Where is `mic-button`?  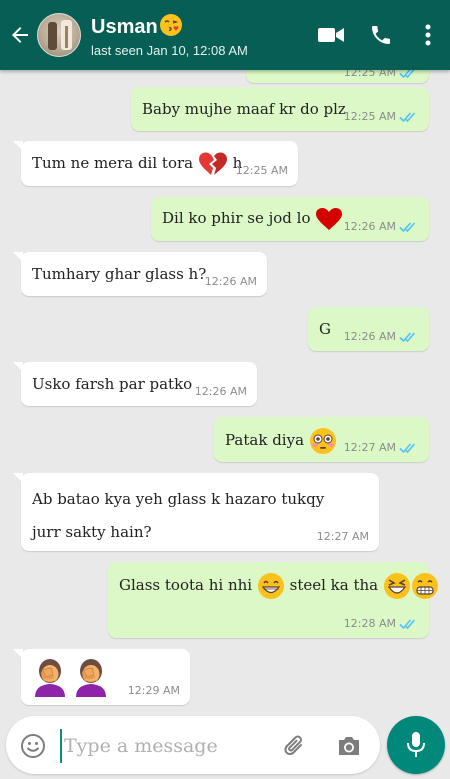
mic-button is located at coordinates (416, 745).